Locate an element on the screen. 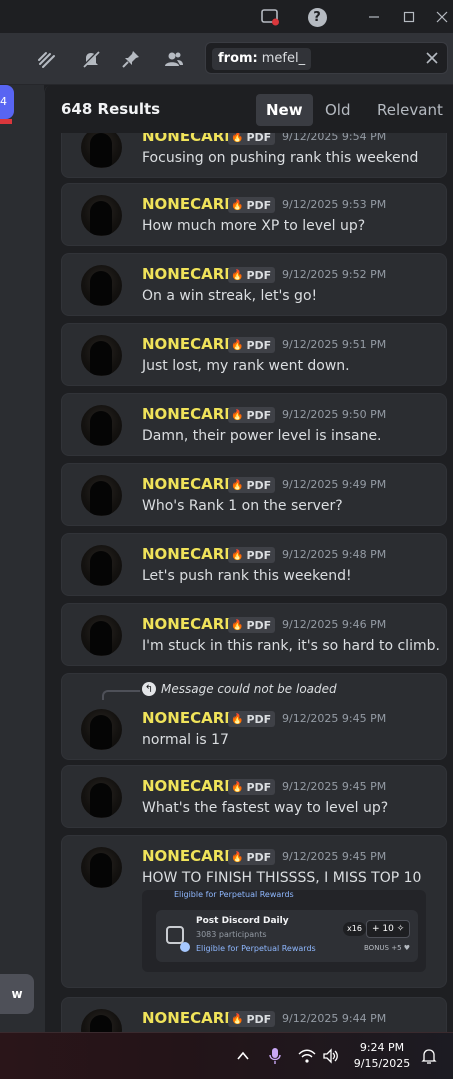 The width and height of the screenshot is (453, 1079). search-filter-chip: from: mefel_ is located at coordinates (262, 59).